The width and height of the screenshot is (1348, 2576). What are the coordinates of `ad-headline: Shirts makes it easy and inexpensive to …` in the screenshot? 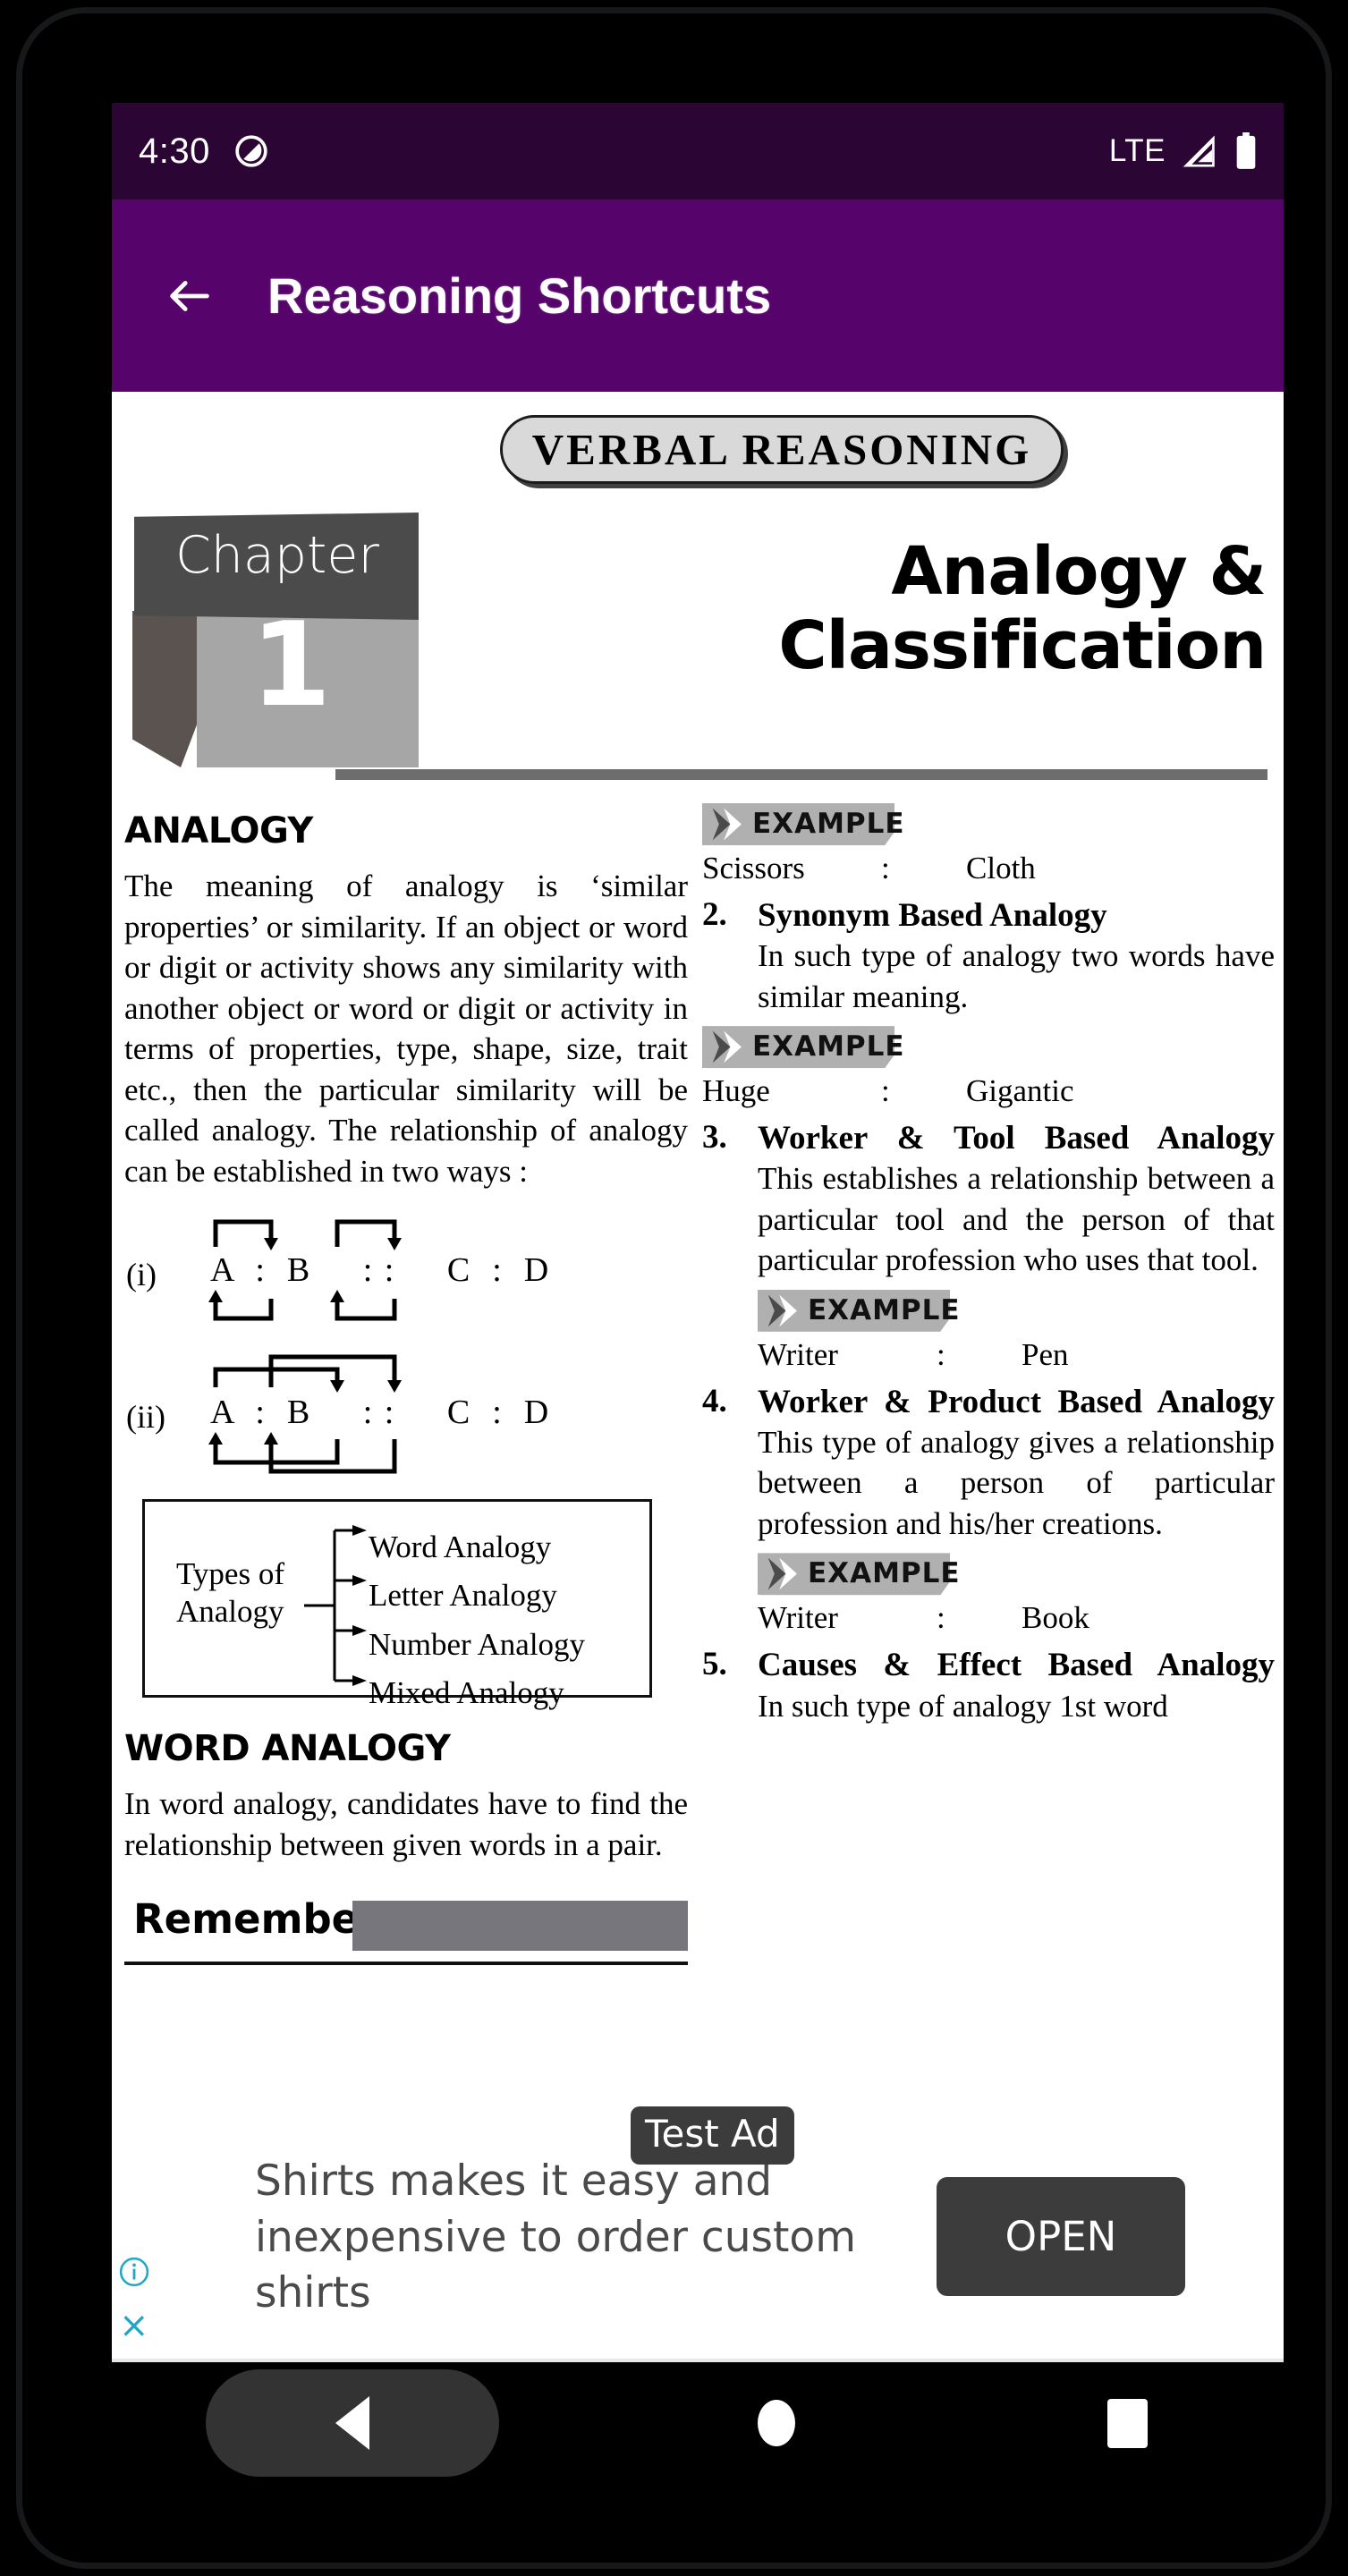 It's located at (555, 2237).